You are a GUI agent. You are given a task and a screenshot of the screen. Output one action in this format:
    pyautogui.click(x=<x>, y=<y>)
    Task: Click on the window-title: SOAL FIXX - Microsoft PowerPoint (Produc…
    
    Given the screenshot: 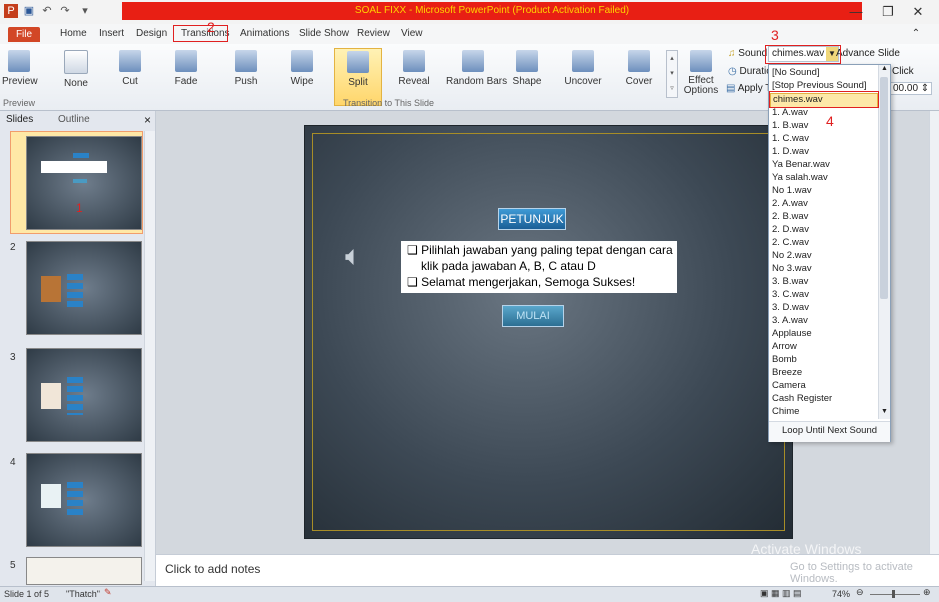 What is the action you would take?
    pyautogui.click(x=492, y=10)
    